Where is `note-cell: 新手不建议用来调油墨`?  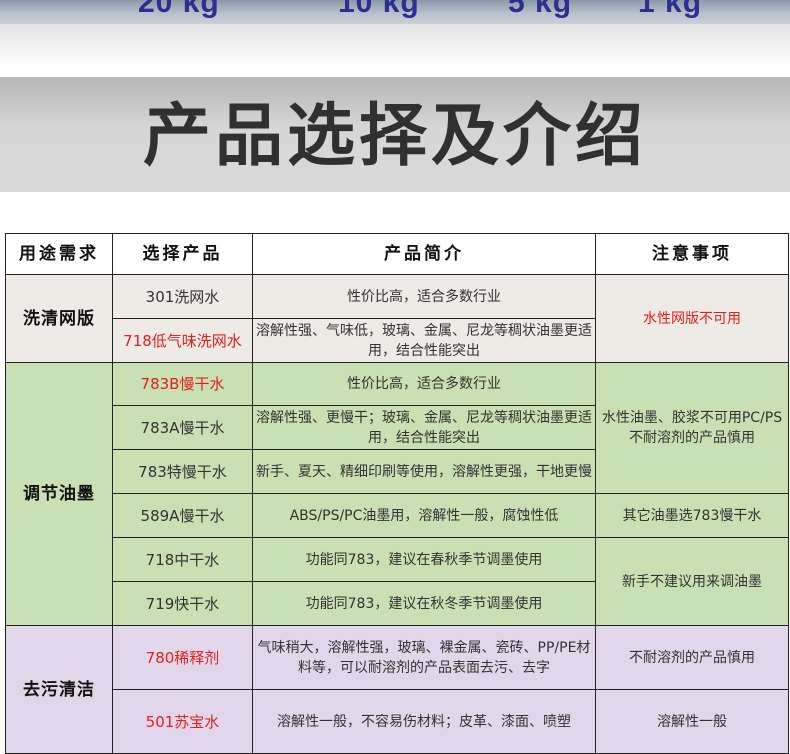 note-cell: 新手不建议用来调油墨 is located at coordinates (692, 581).